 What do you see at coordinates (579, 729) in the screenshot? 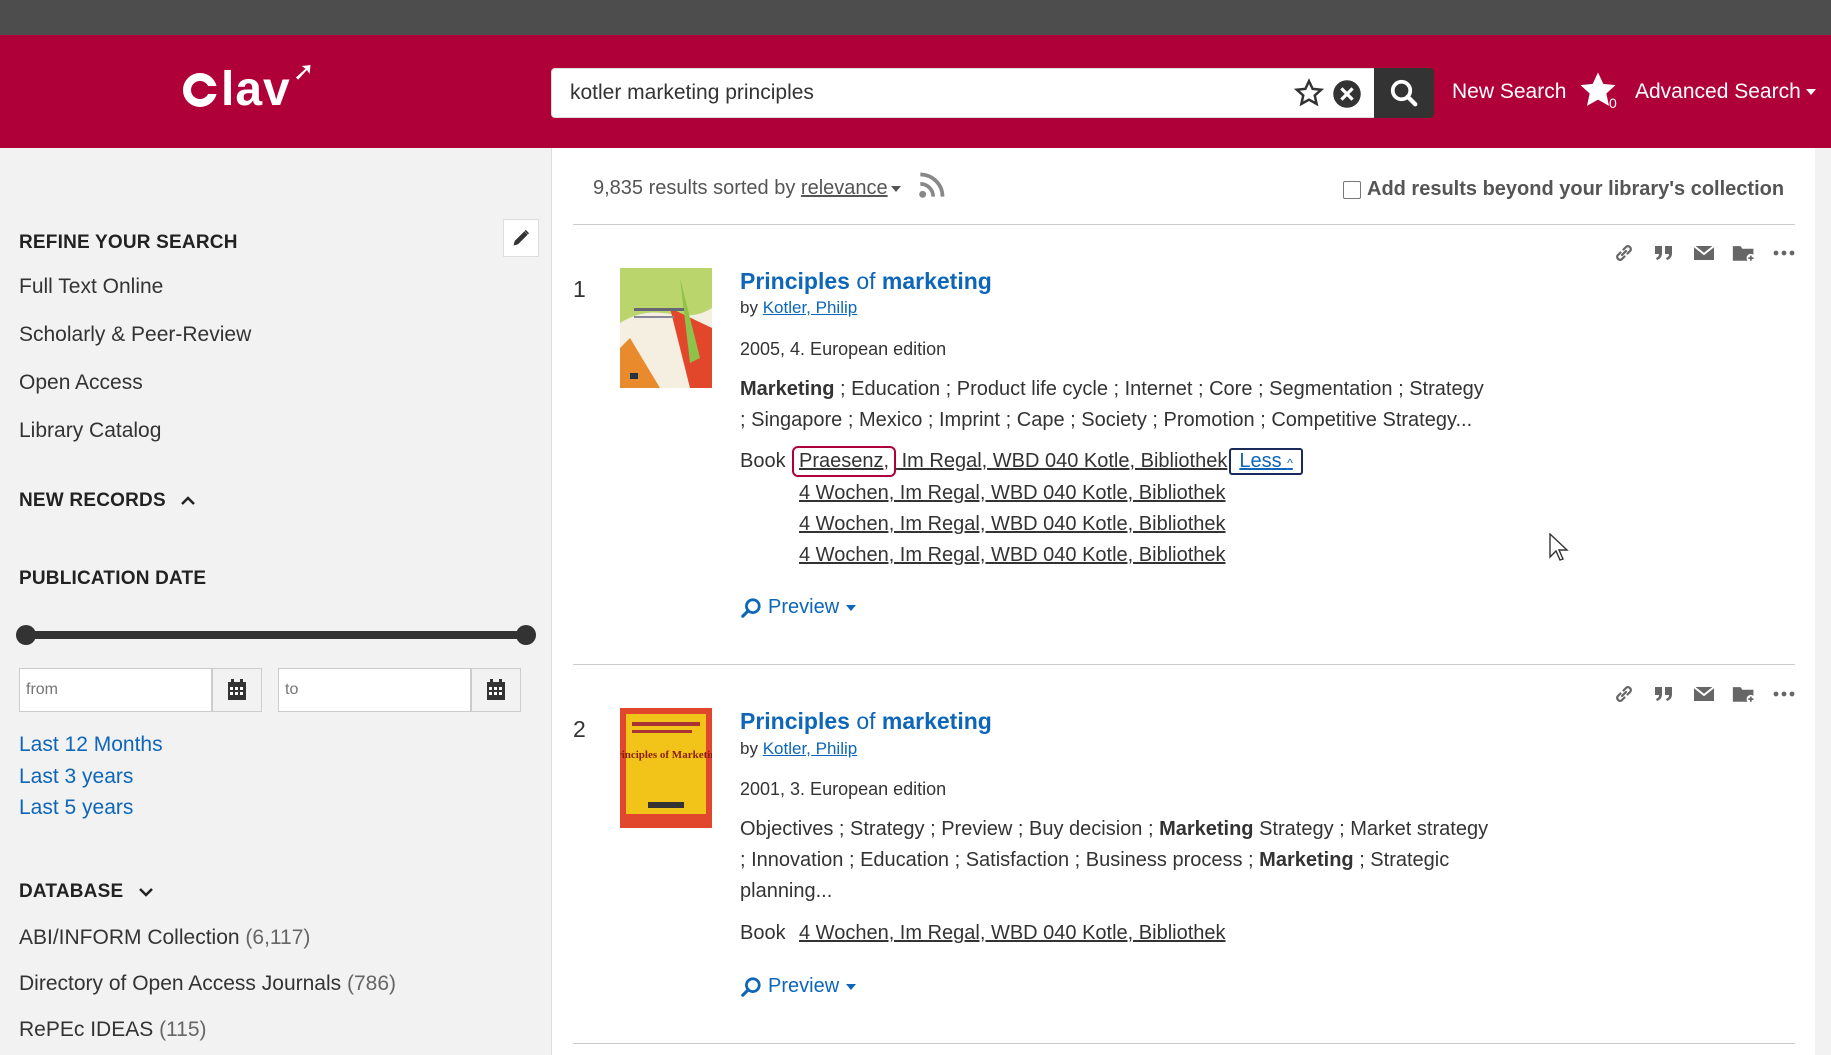
I see `result-number: 2` at bounding box center [579, 729].